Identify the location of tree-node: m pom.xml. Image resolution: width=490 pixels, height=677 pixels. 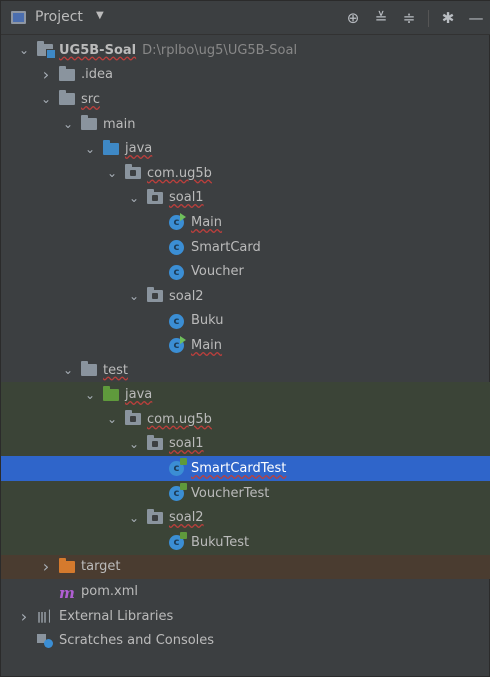
(245, 591).